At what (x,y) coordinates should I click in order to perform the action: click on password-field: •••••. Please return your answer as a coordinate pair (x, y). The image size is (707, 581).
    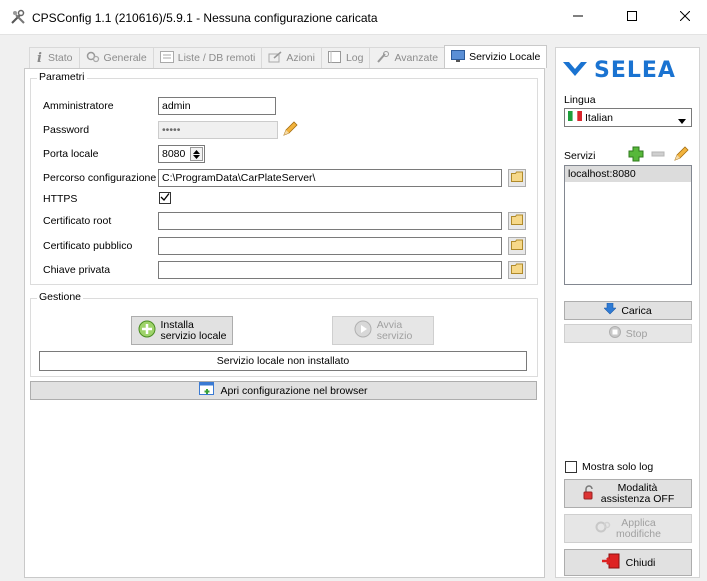
    Looking at the image, I should click on (218, 130).